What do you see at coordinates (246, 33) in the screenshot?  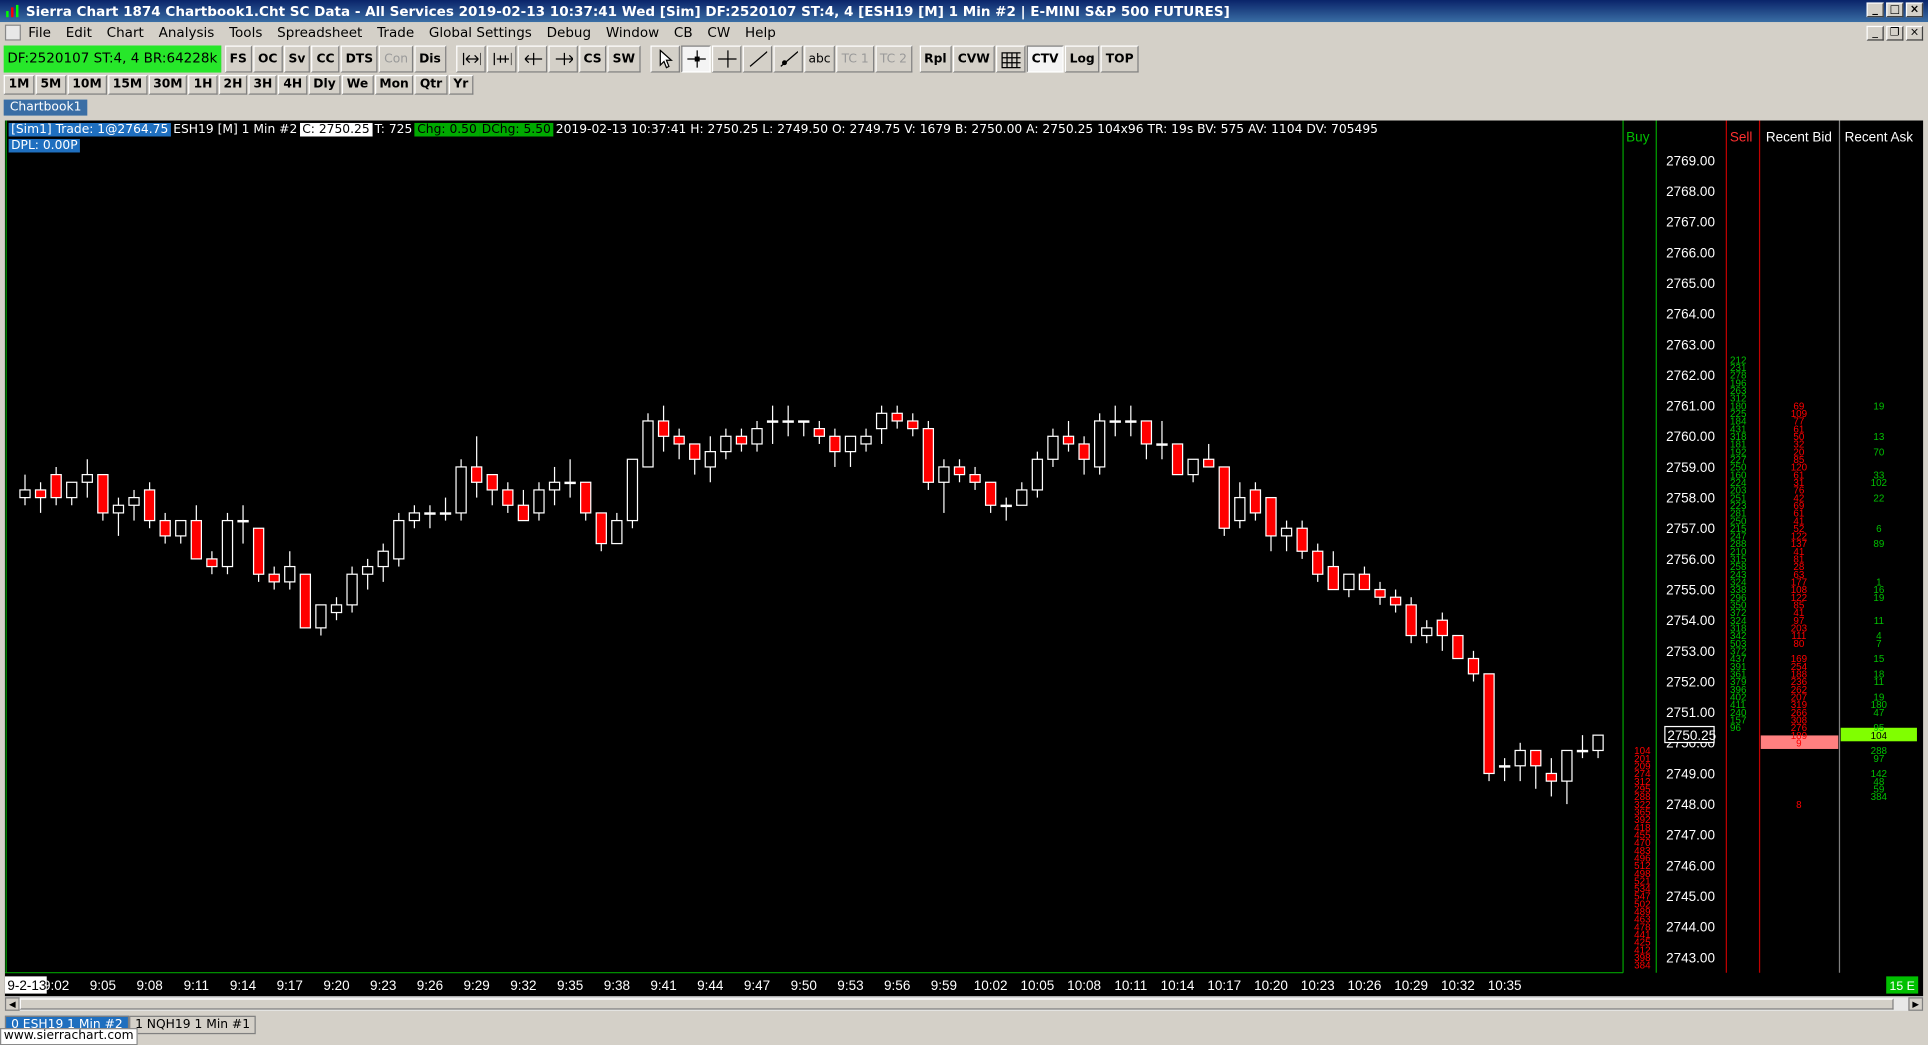 I see `menu-tools: Tools` at bounding box center [246, 33].